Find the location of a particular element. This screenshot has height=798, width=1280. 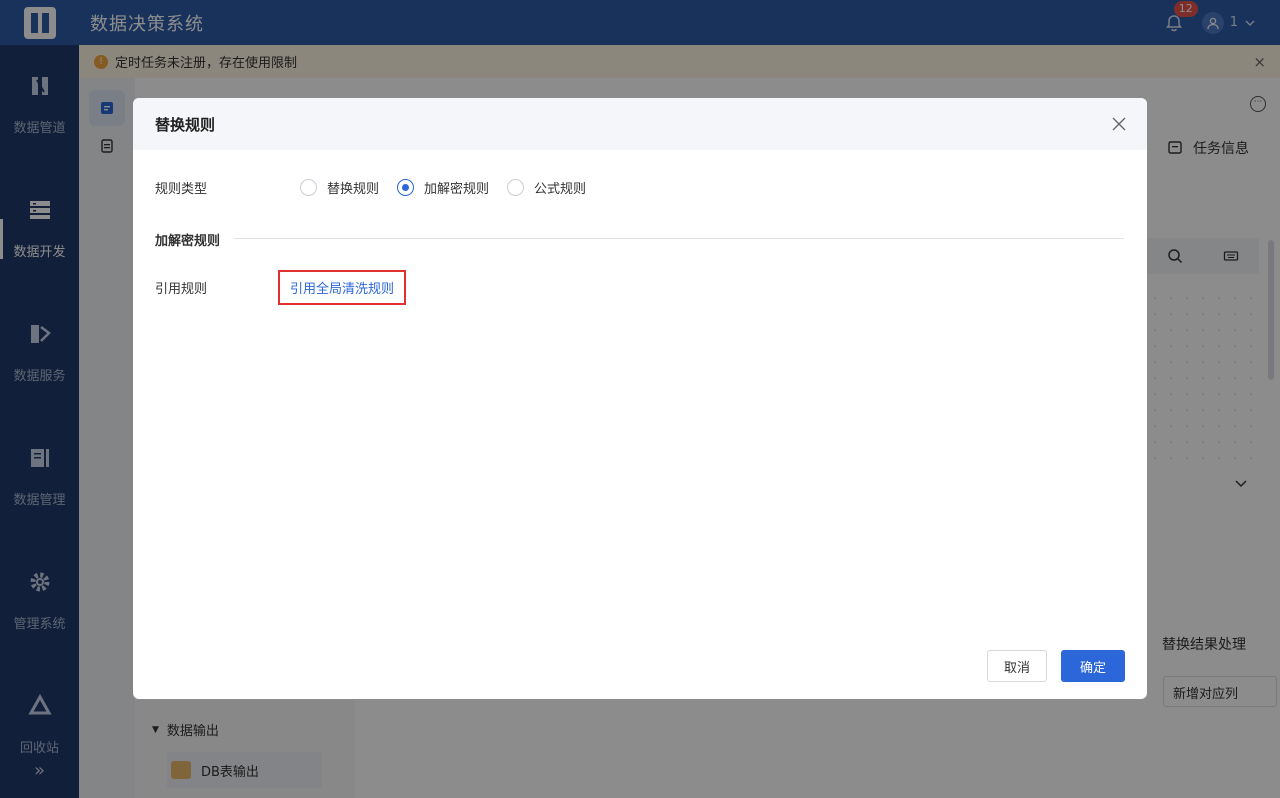

rule-type-radio-group: 替换规则 加解密规则 公式规则 is located at coordinates (443, 187).